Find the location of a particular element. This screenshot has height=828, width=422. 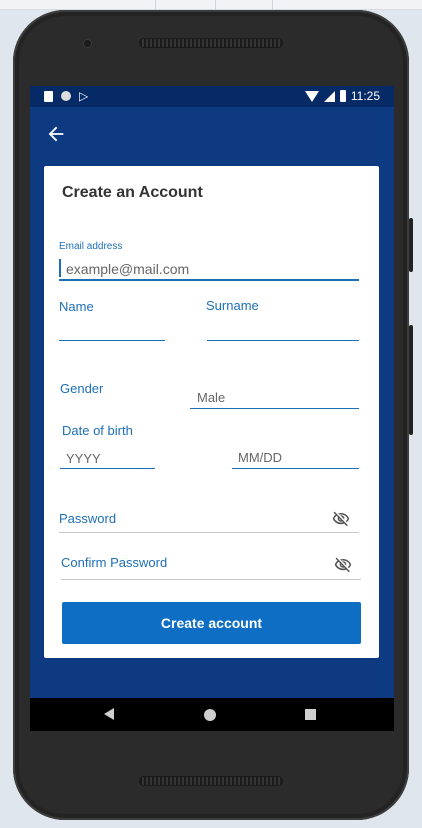

gender-underline is located at coordinates (274, 408).